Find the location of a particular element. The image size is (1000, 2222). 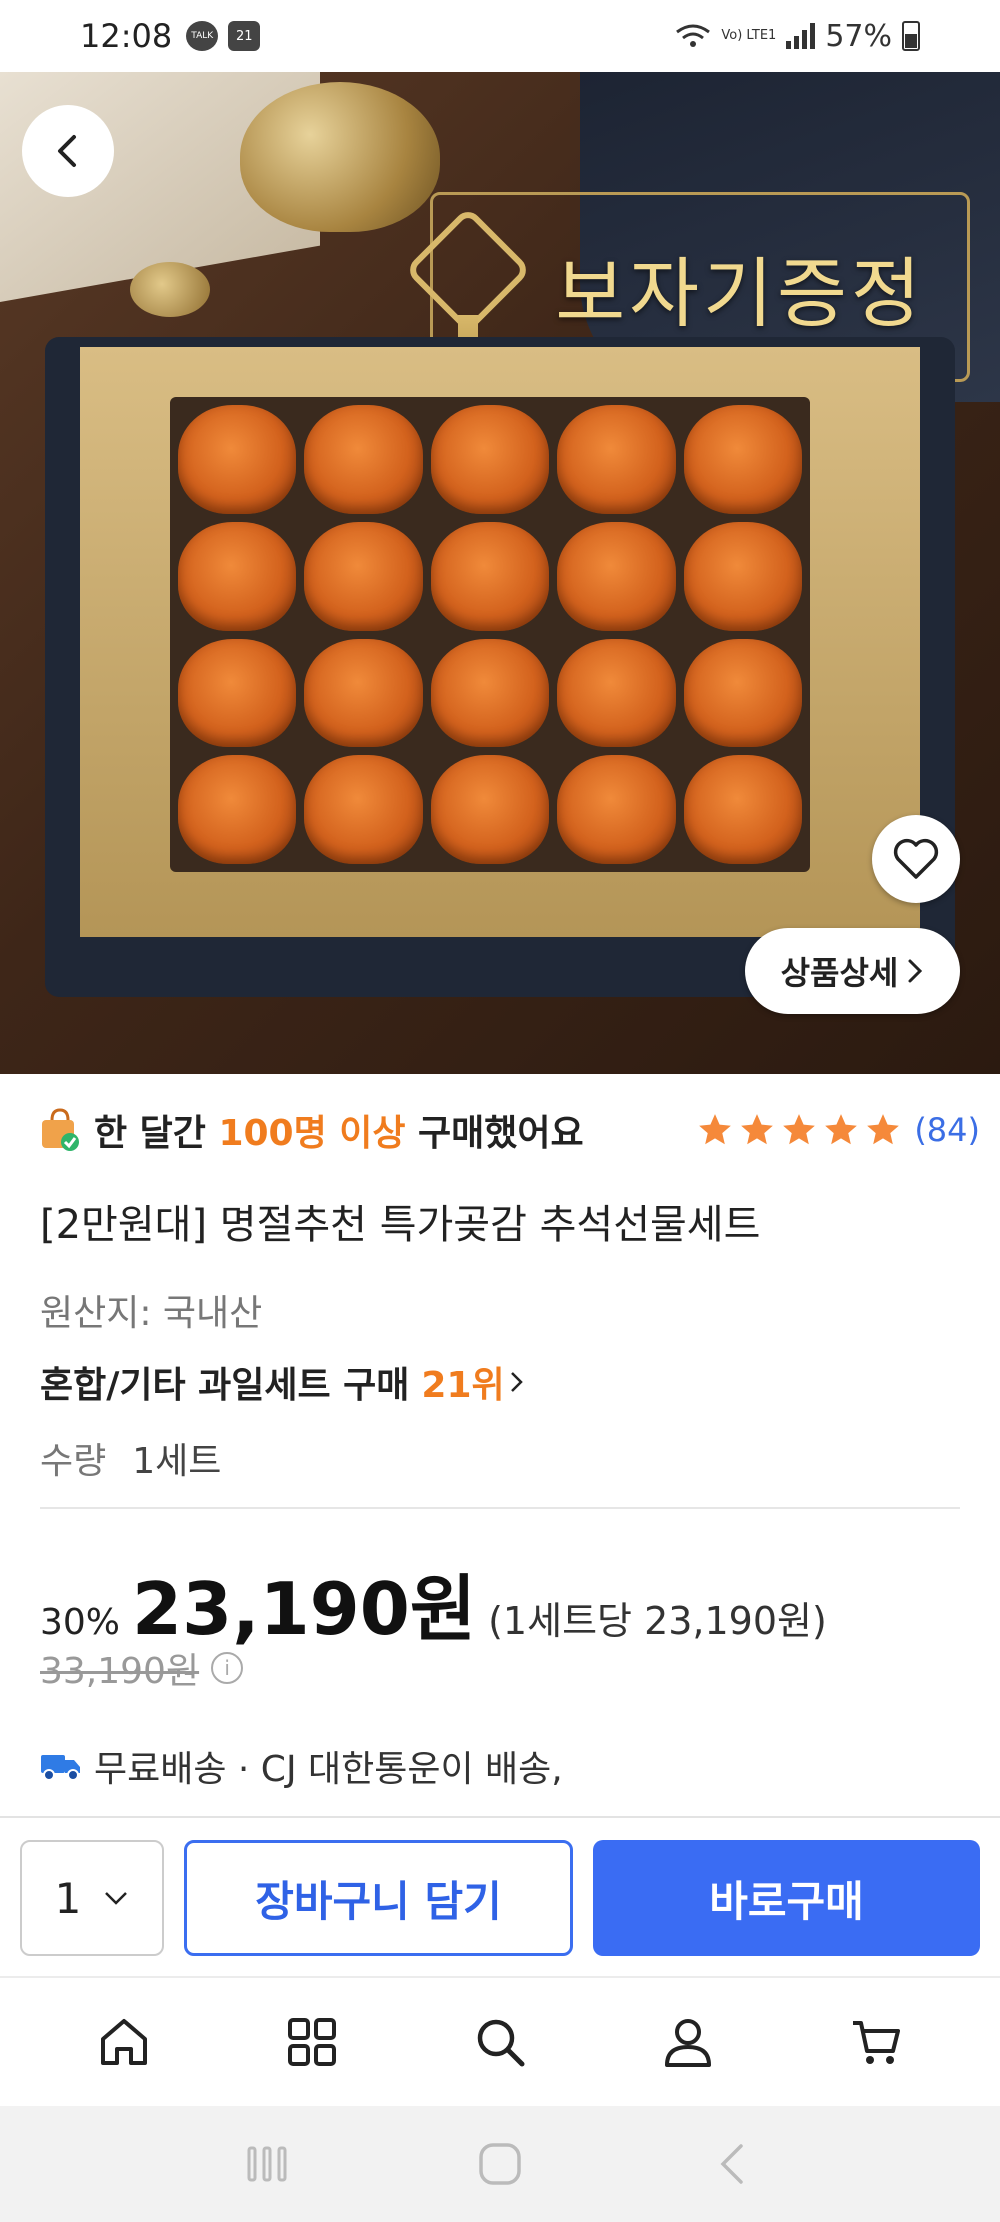

social-proof-suffix: 구매했어요 is located at coordinates (501, 1133).